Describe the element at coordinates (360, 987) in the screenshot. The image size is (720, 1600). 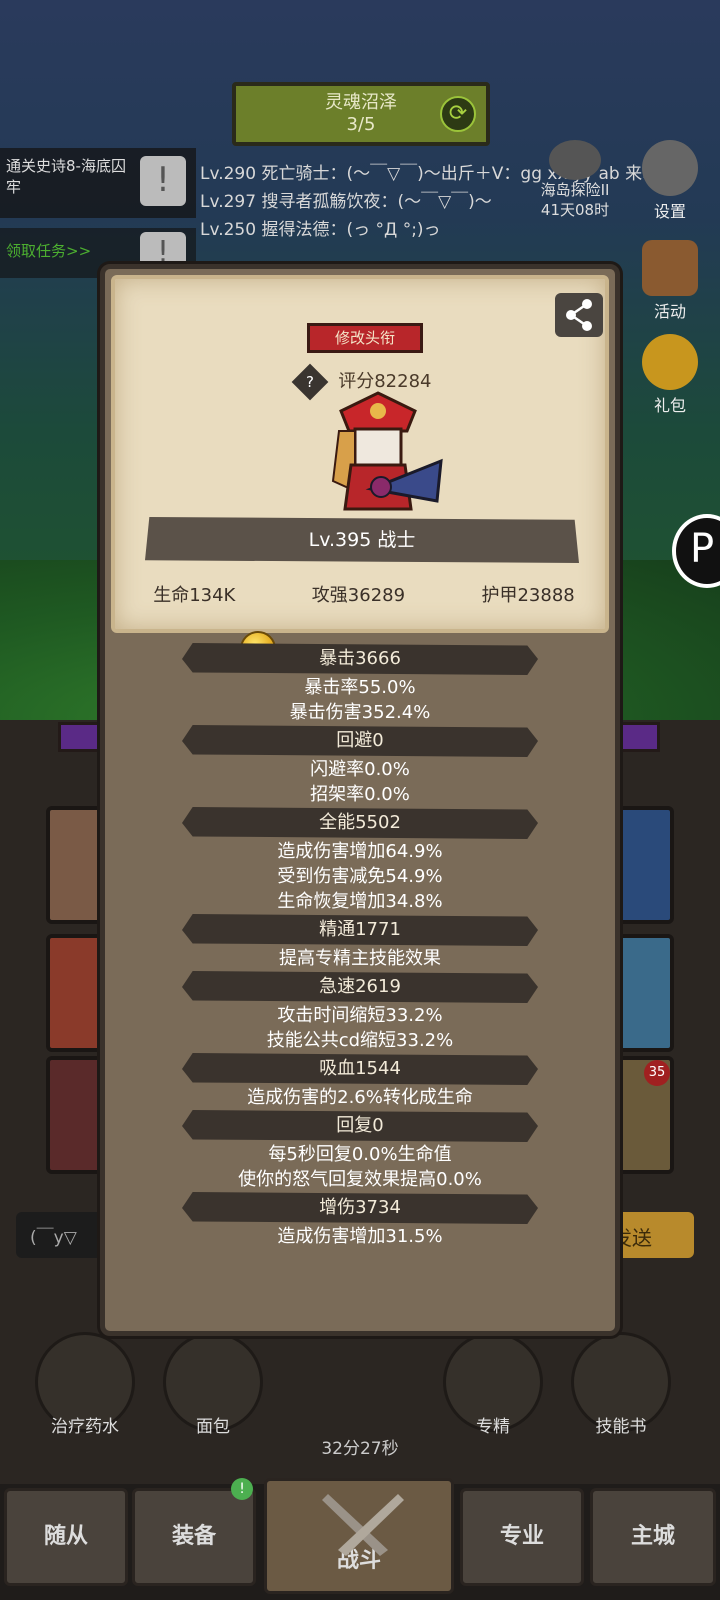
I see `attr-header: 急速2619` at that location.